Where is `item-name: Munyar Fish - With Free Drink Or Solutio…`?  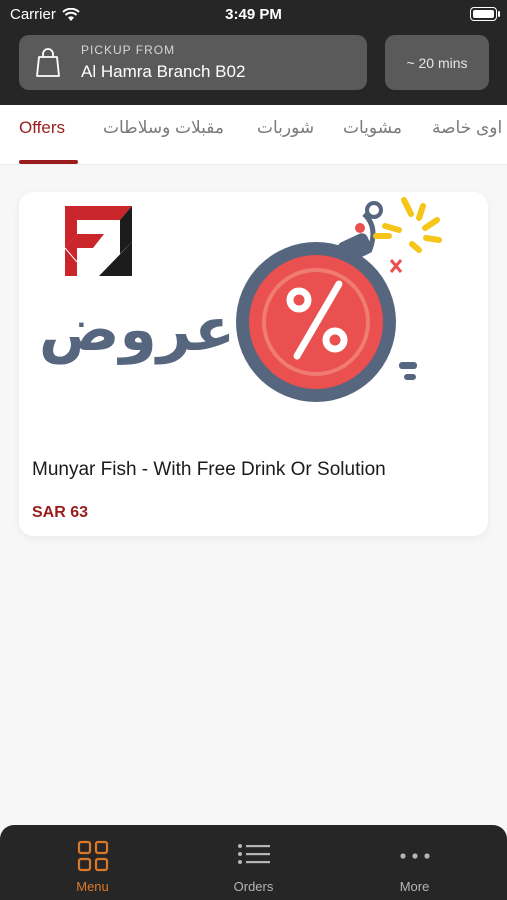
item-name: Munyar Fish - With Free Drink Or Solutio… is located at coordinates (209, 469).